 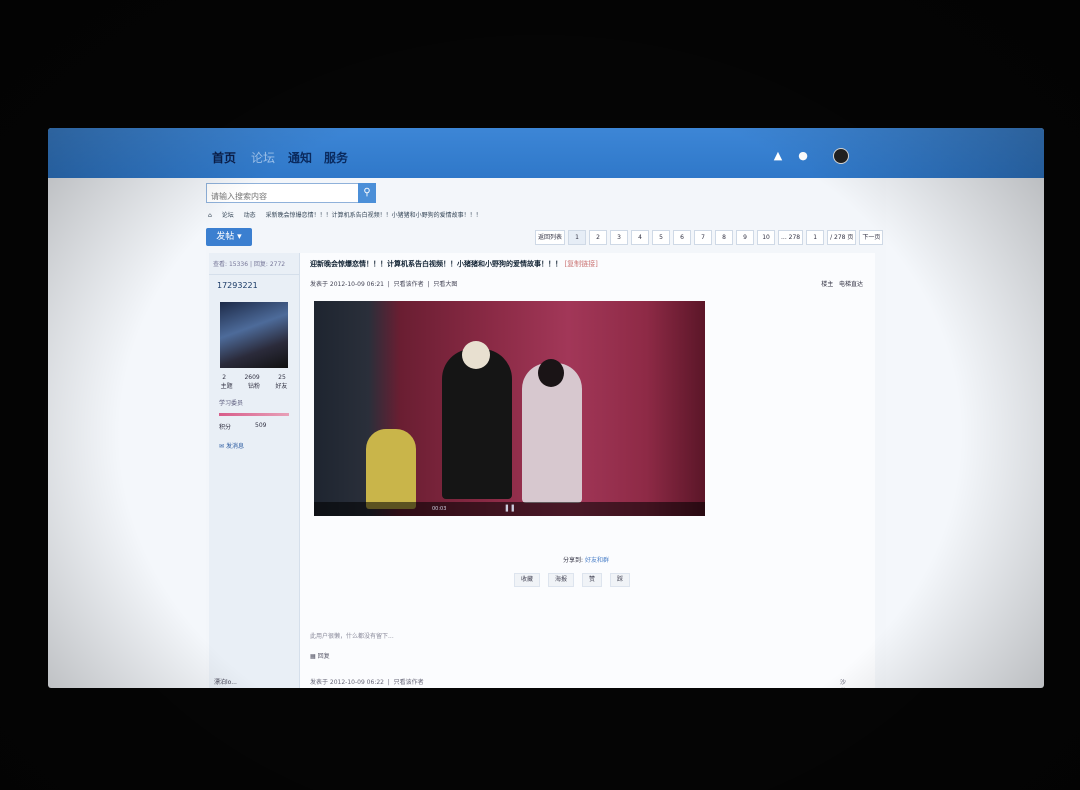 I want to click on post-floor-info: 楼主 电梯直达, so click(x=842, y=284).